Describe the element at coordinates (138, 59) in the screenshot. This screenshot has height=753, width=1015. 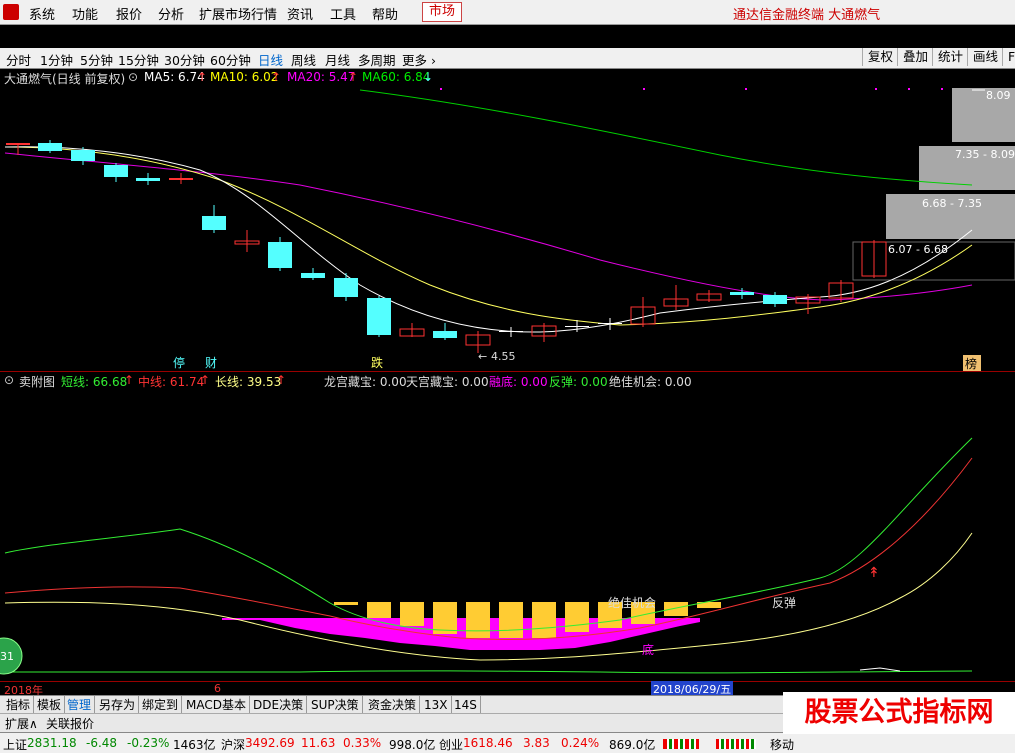
I see `period-15min: 15分钟` at that location.